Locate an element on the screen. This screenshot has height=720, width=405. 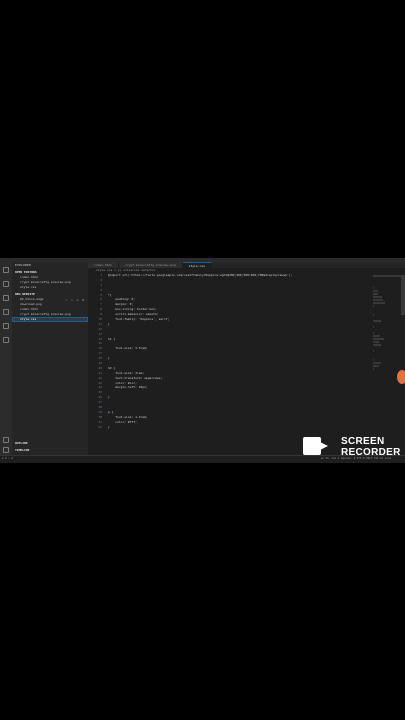
code-text: box-sizing: border-box; is located at coordinates (132, 309).